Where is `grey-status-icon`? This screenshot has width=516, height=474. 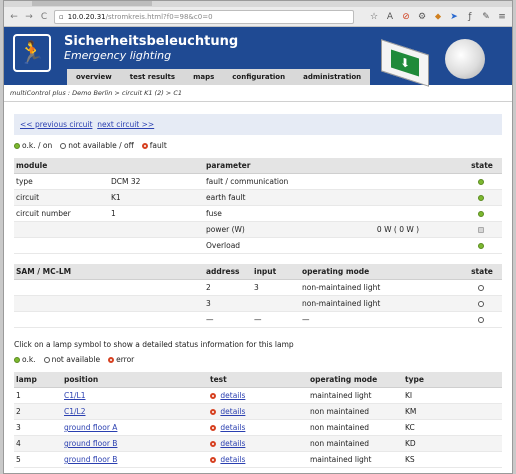
grey-status-icon is located at coordinates (481, 230).